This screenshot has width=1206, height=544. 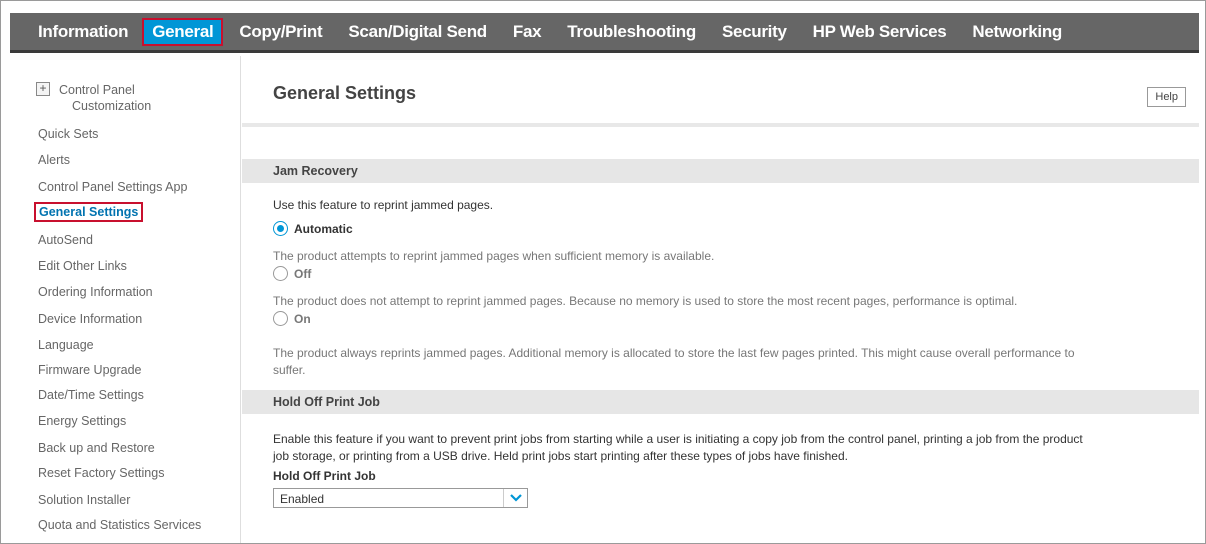 I want to click on sidebar-item-firmware-upgrade: Firmware Upgrade, so click(x=90, y=370).